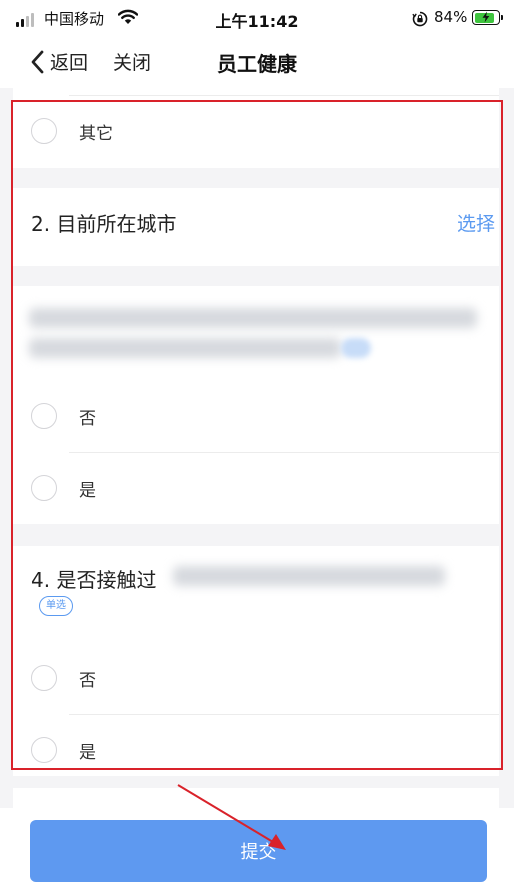 The width and height of the screenshot is (514, 884). I want to click on nav-bar: 返回 关闭 员工健康, so click(257, 62).